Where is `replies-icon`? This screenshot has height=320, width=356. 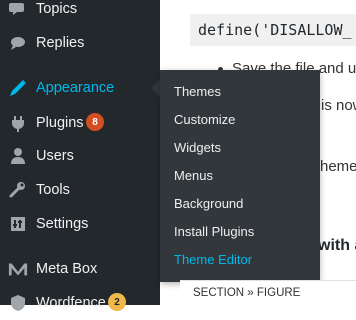
replies-icon is located at coordinates (18, 43).